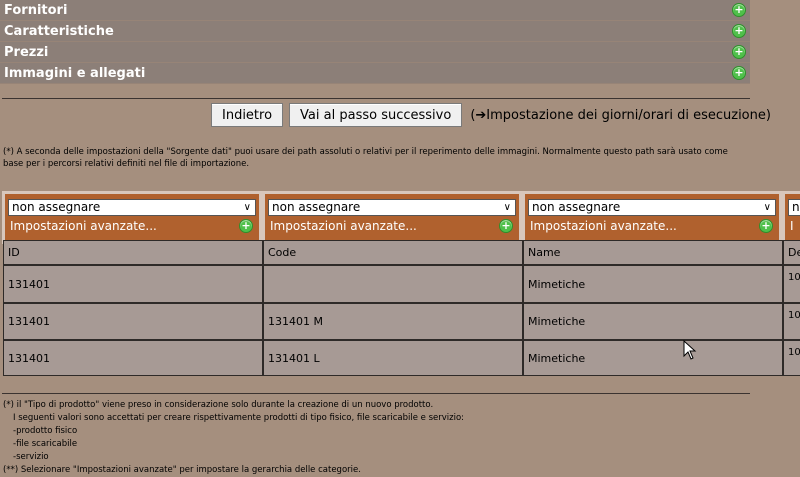 This screenshot has width=800, height=477. I want to click on section-immagini-allegati: Immagini e allegati +, so click(375, 73).